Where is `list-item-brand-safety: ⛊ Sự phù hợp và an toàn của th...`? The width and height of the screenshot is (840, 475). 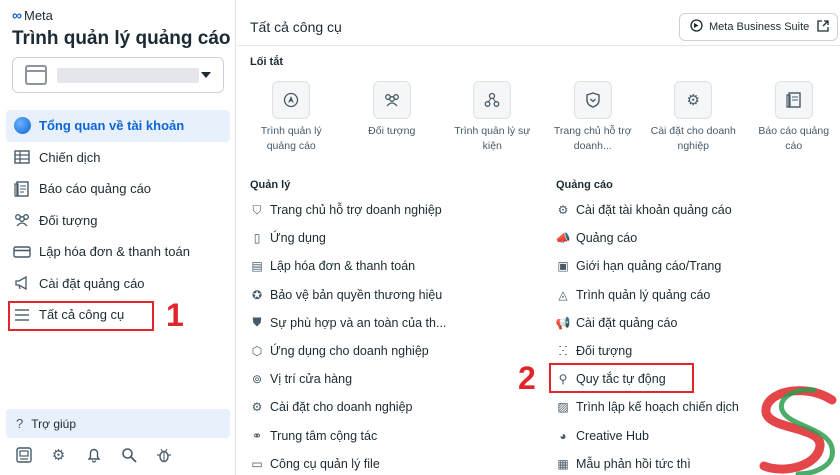 list-item-brand-safety: ⛊ Sự phù hợp và an toàn của th... is located at coordinates (395, 323).